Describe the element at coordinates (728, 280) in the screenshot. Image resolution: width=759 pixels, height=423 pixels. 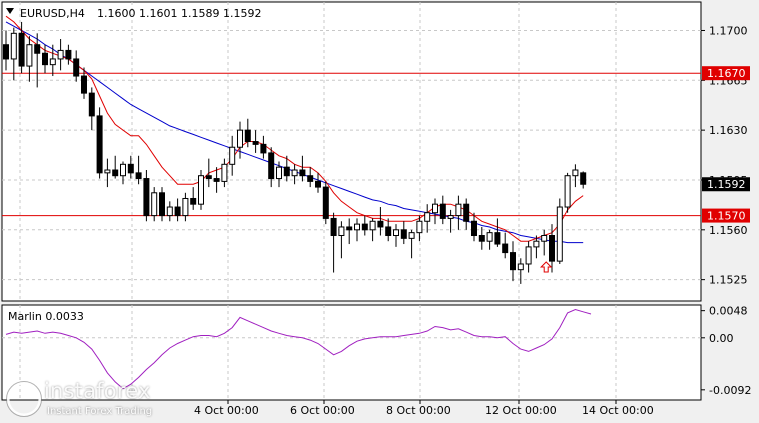
I see `price-tick-label: 1.1525` at that location.